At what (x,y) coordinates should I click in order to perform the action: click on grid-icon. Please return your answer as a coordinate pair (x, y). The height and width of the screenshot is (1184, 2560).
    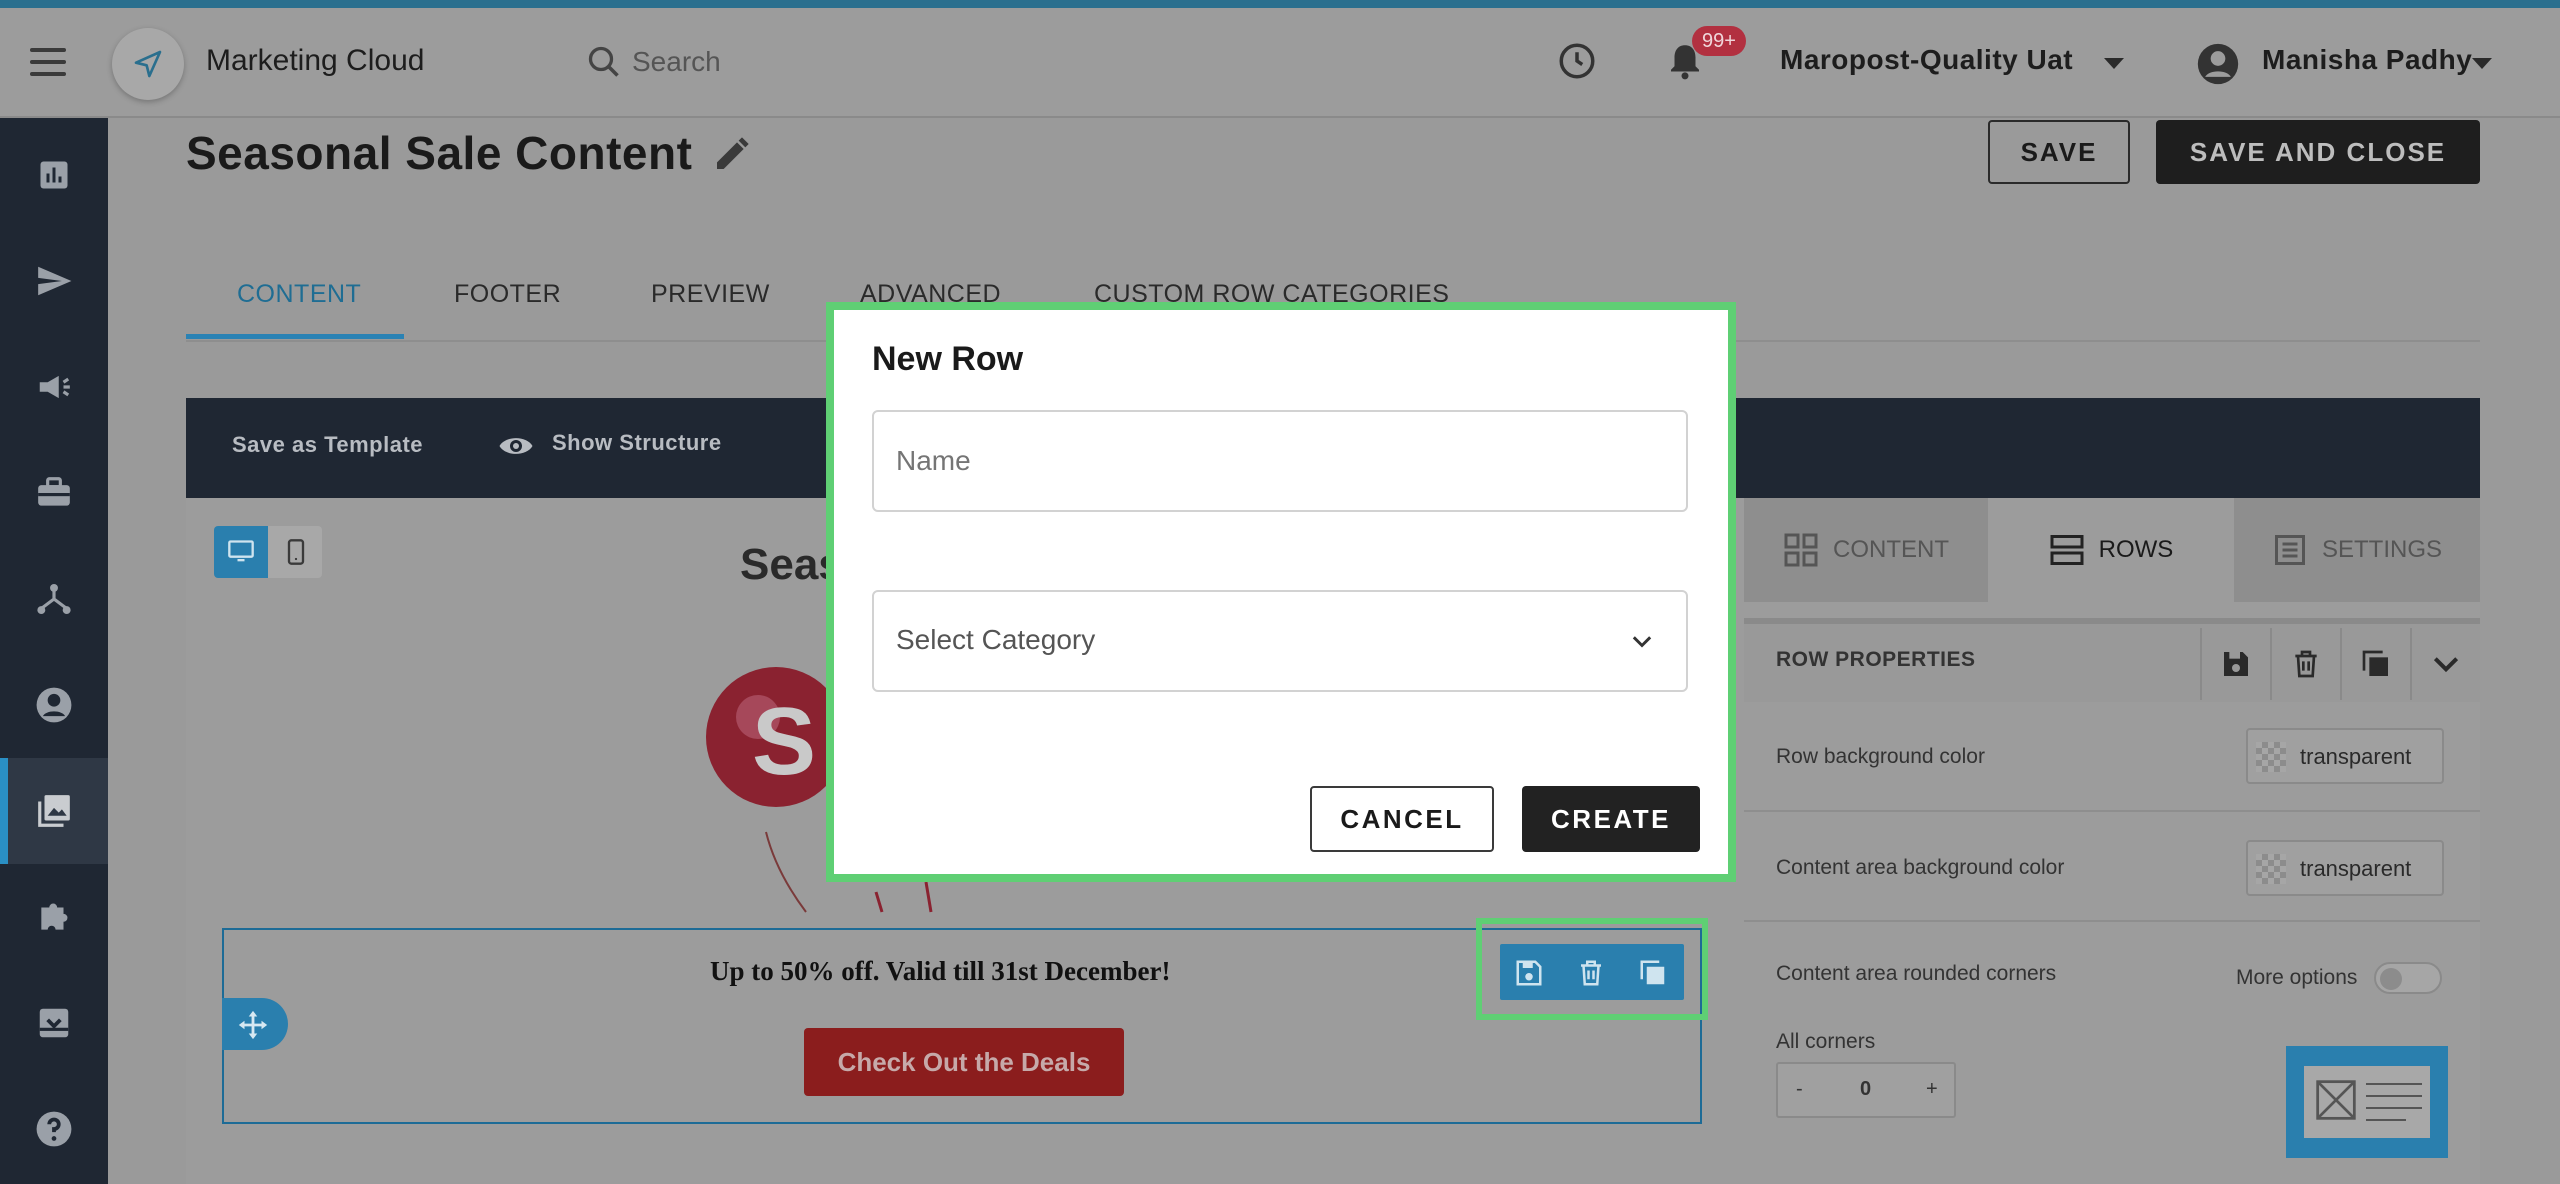
    Looking at the image, I should click on (1801, 550).